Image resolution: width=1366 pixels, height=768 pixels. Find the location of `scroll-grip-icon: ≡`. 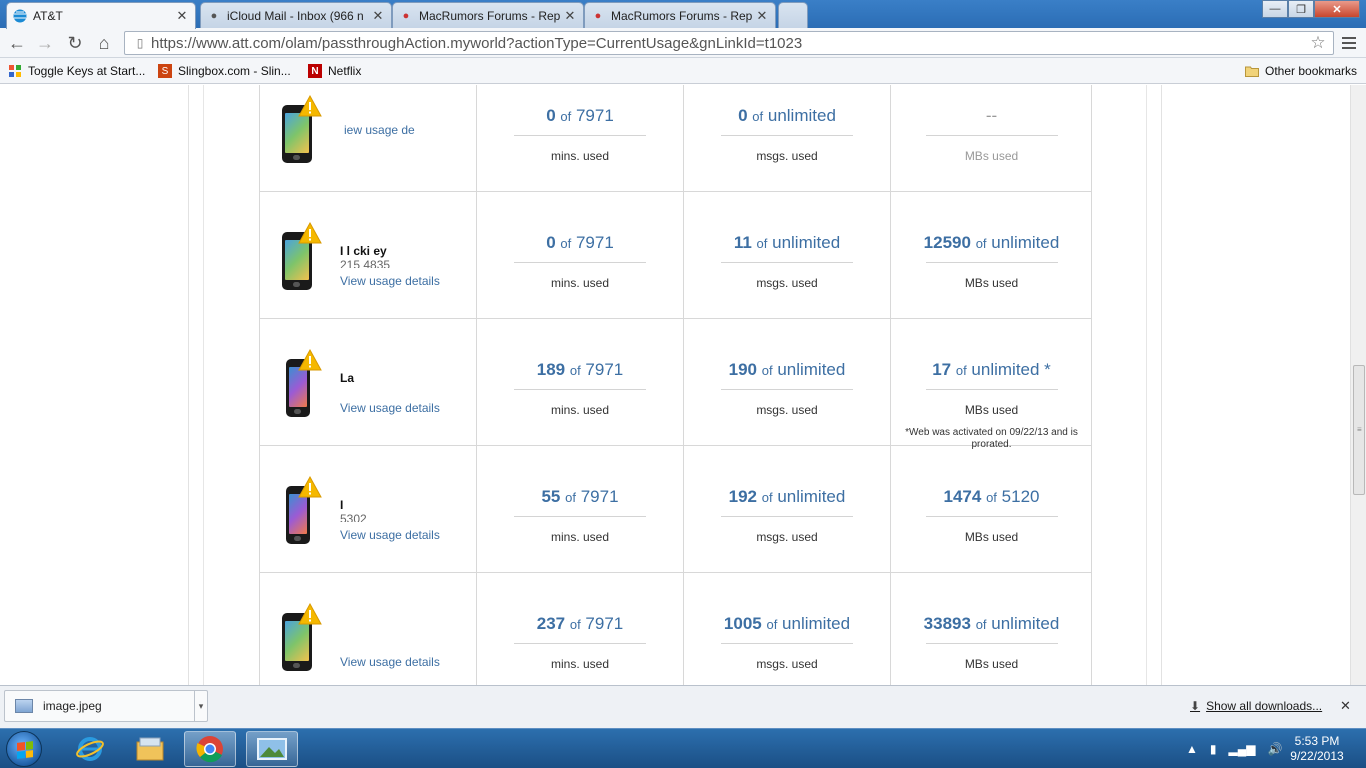

scroll-grip-icon: ≡ is located at coordinates (1359, 429).